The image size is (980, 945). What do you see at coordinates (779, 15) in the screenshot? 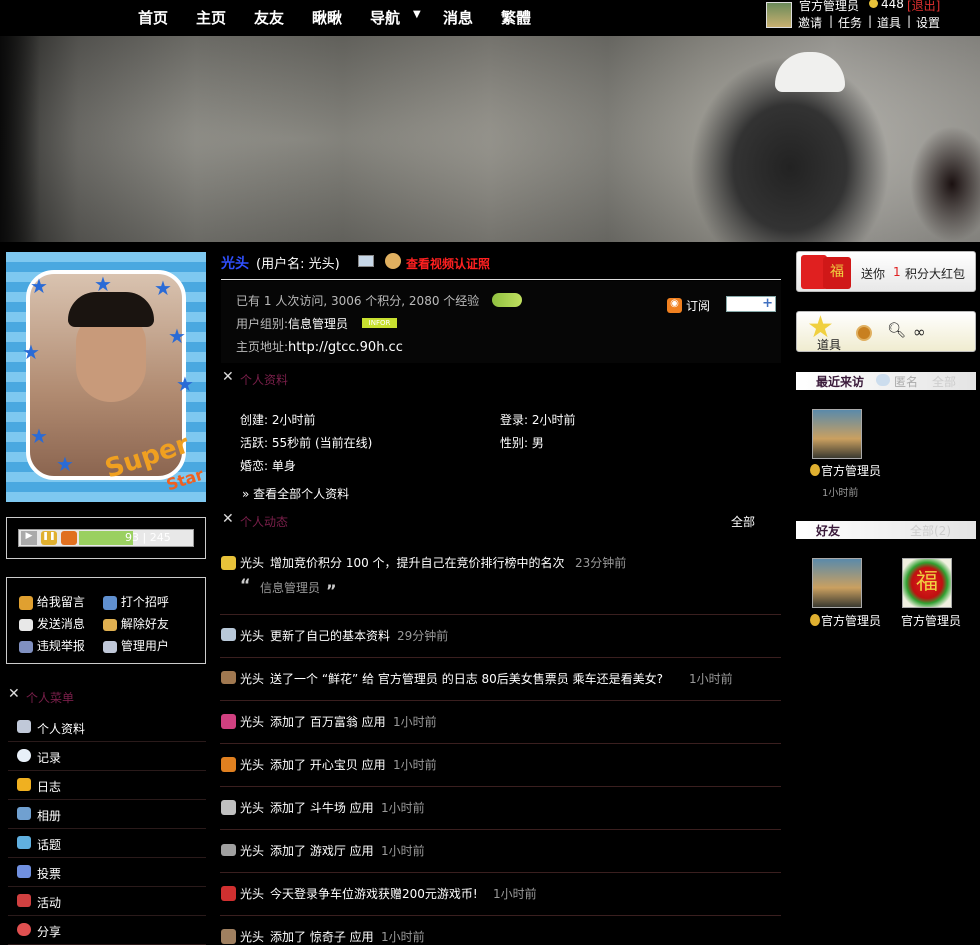
I see `user-avatar` at bounding box center [779, 15].